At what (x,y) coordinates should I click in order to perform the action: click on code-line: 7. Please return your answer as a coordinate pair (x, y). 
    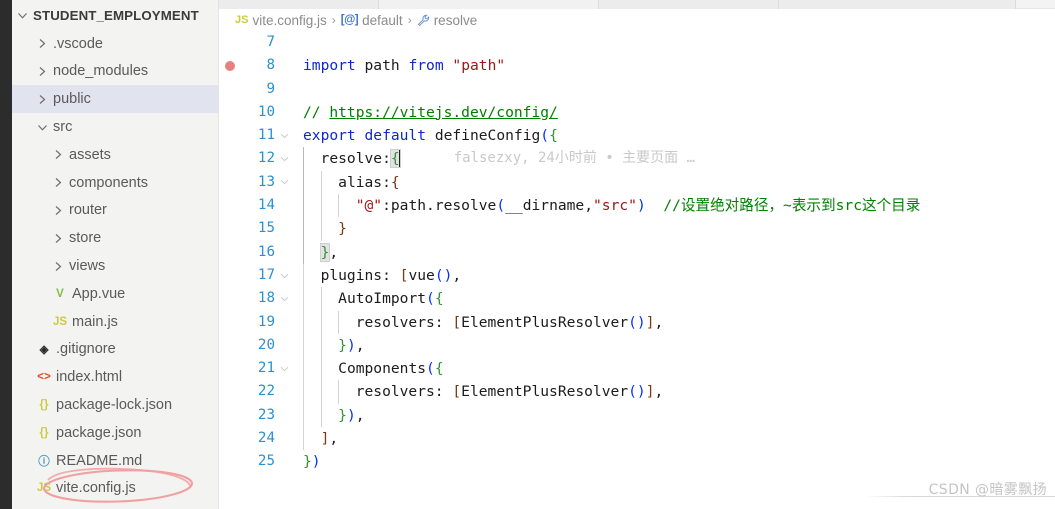
    Looking at the image, I should click on (637, 42).